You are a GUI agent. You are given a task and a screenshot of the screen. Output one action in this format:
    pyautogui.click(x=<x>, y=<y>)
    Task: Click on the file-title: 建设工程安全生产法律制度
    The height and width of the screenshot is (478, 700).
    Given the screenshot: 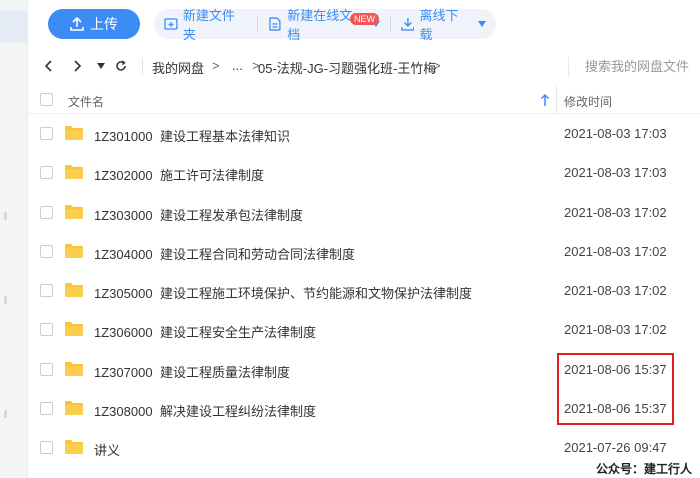 What is the action you would take?
    pyautogui.click(x=238, y=333)
    